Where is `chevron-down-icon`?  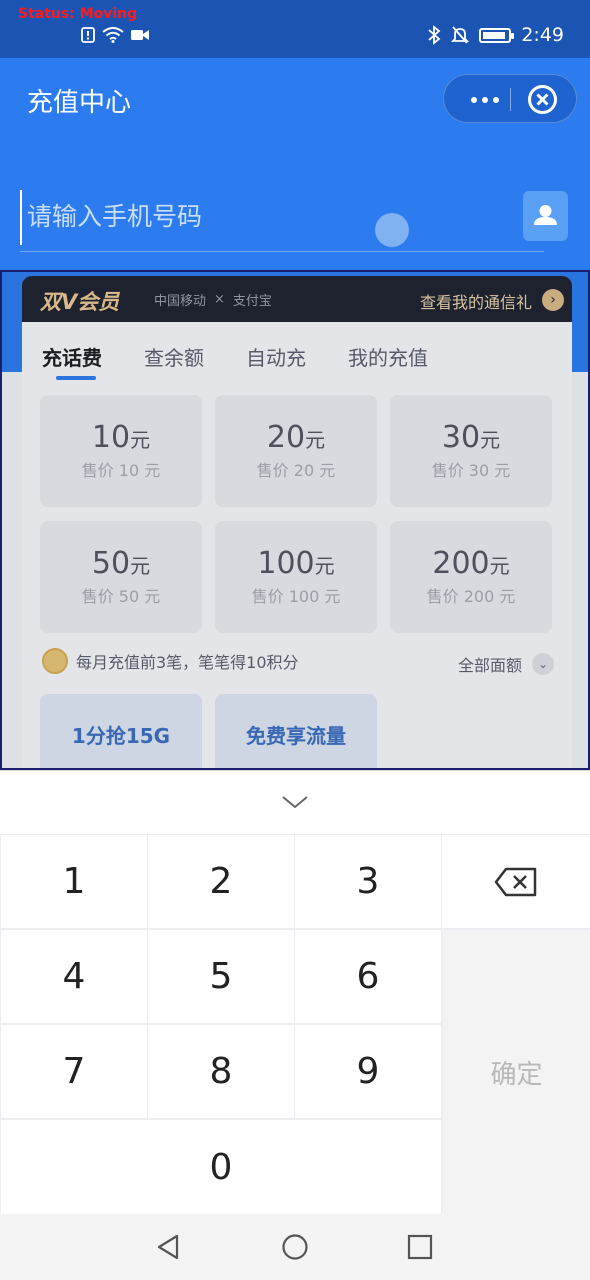 chevron-down-icon is located at coordinates (295, 802).